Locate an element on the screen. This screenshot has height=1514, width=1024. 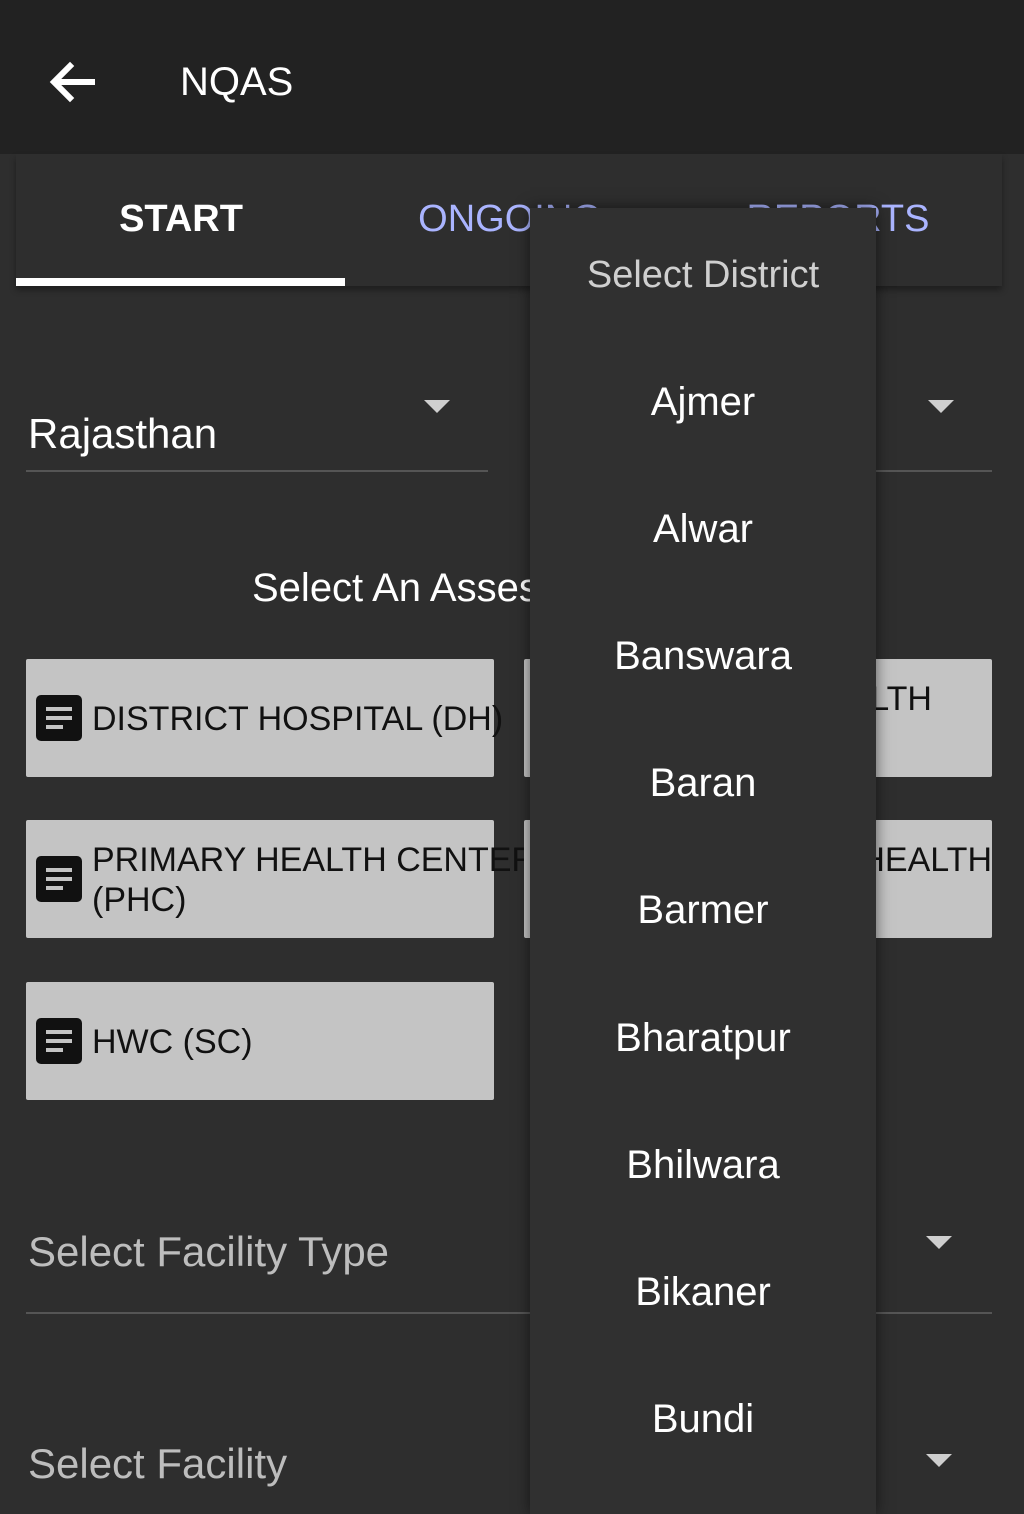
card-label: DISTRICT HOSPITAL (DH) is located at coordinates (298, 719).